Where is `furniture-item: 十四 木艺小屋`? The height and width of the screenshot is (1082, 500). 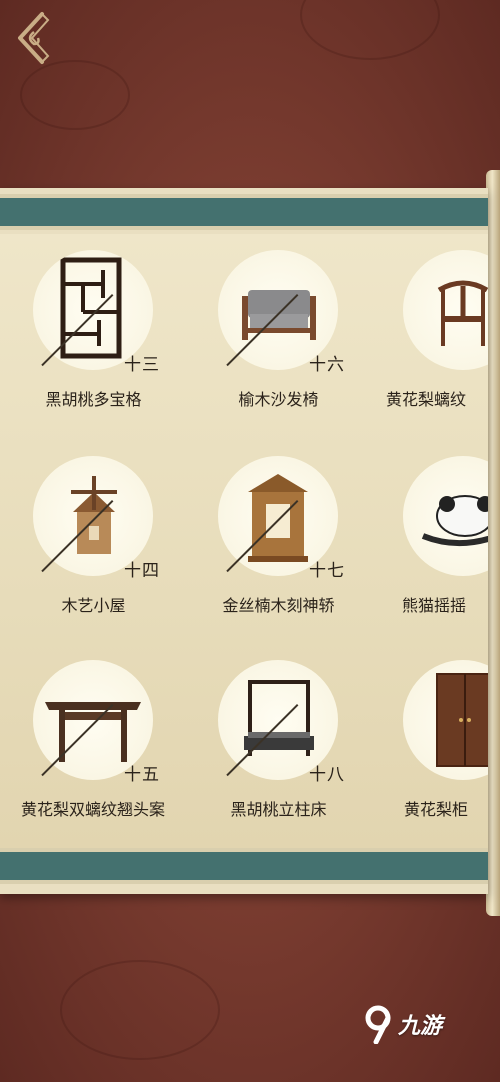
furniture-item: 十四 木艺小屋 is located at coordinates (96, 546).